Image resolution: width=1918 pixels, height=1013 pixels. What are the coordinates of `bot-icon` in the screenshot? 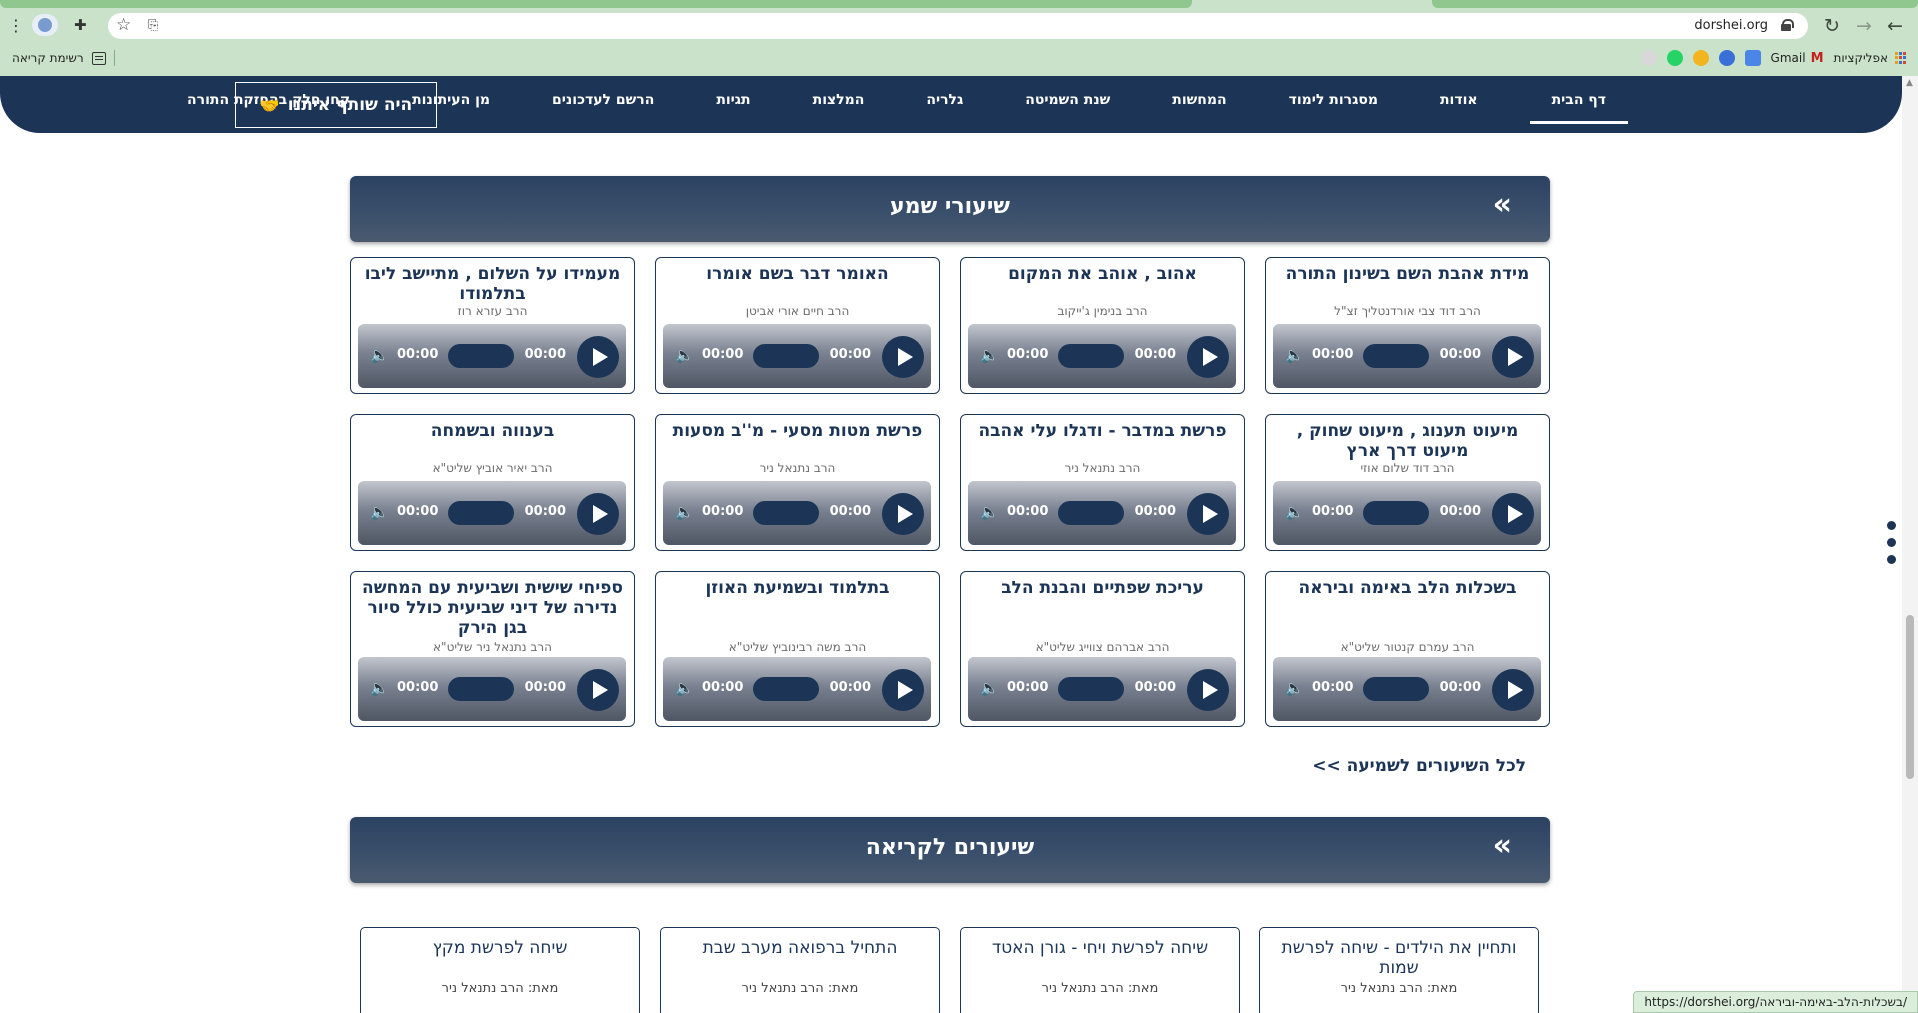 It's located at (1726, 58).